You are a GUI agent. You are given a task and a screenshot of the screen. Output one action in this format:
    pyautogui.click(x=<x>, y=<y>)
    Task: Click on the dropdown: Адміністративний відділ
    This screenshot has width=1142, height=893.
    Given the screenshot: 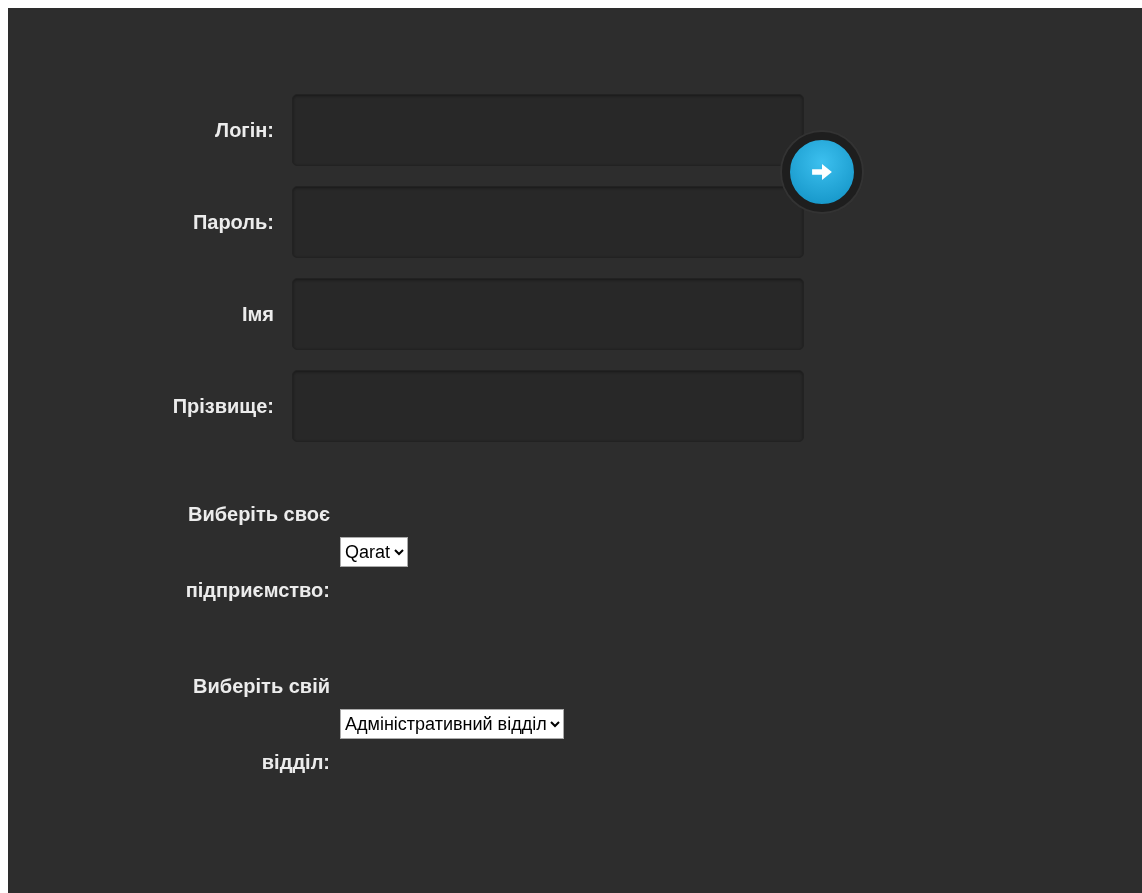 What is the action you would take?
    pyautogui.click(x=452, y=724)
    